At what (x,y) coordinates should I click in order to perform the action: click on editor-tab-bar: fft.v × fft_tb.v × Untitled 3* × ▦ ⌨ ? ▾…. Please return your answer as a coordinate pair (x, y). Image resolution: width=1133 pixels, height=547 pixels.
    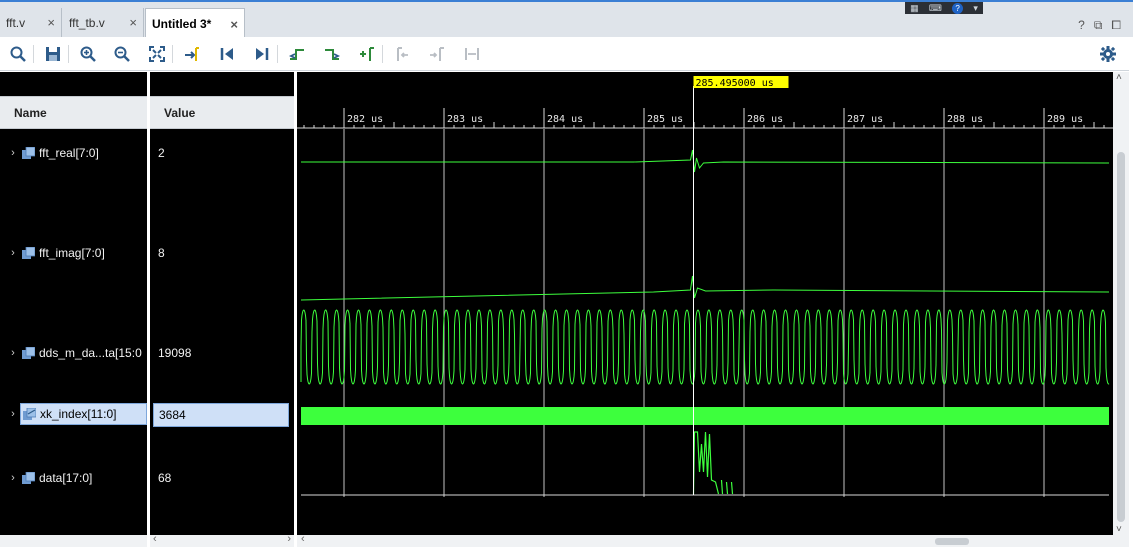
    Looking at the image, I should click on (566, 19).